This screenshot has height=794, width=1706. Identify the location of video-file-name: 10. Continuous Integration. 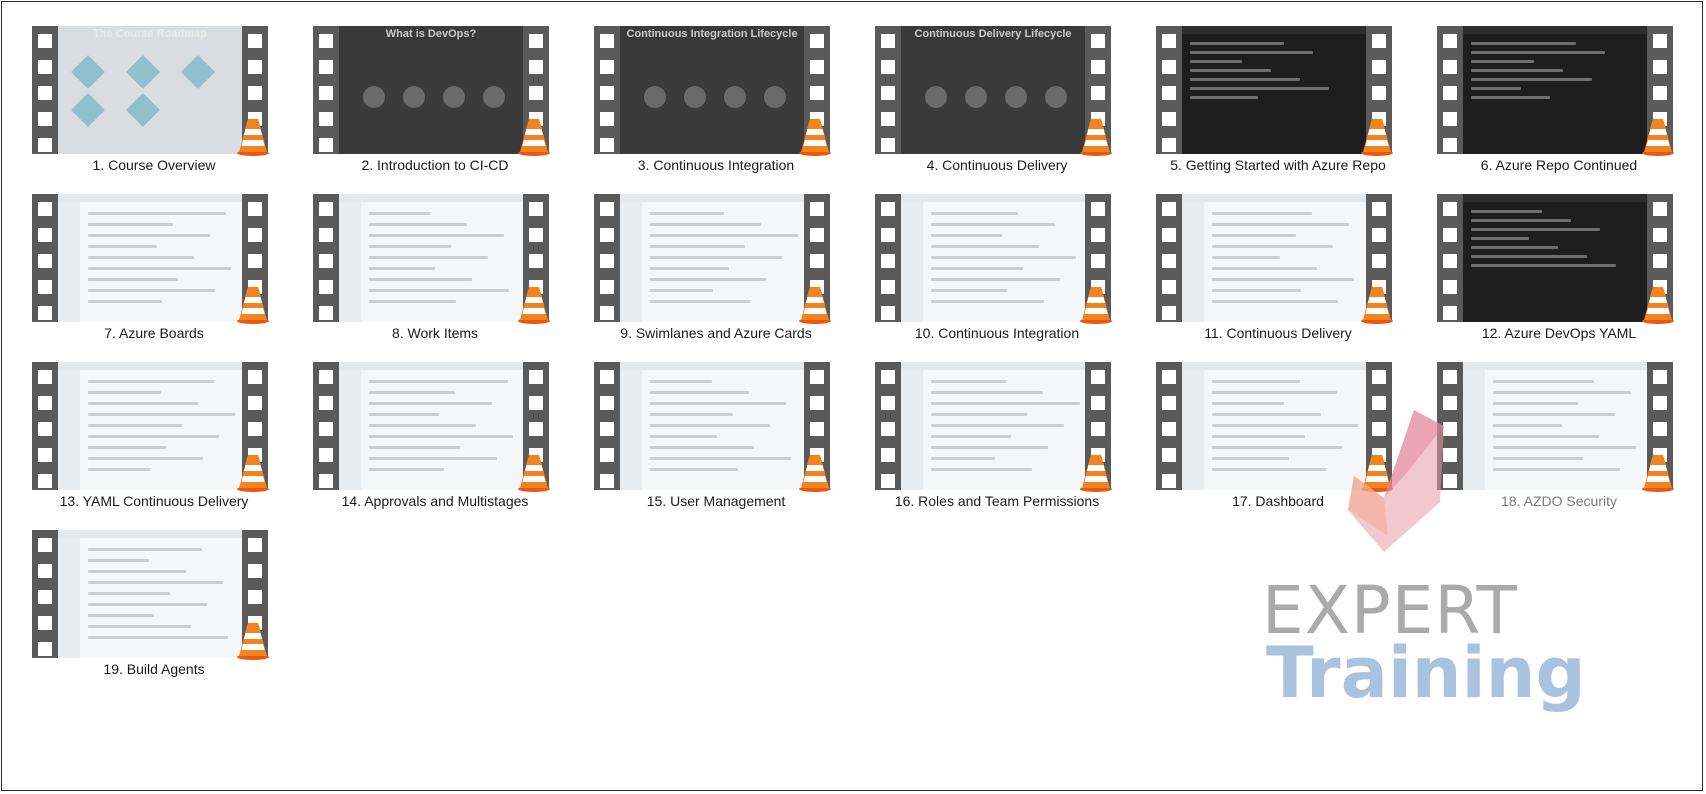
(997, 333).